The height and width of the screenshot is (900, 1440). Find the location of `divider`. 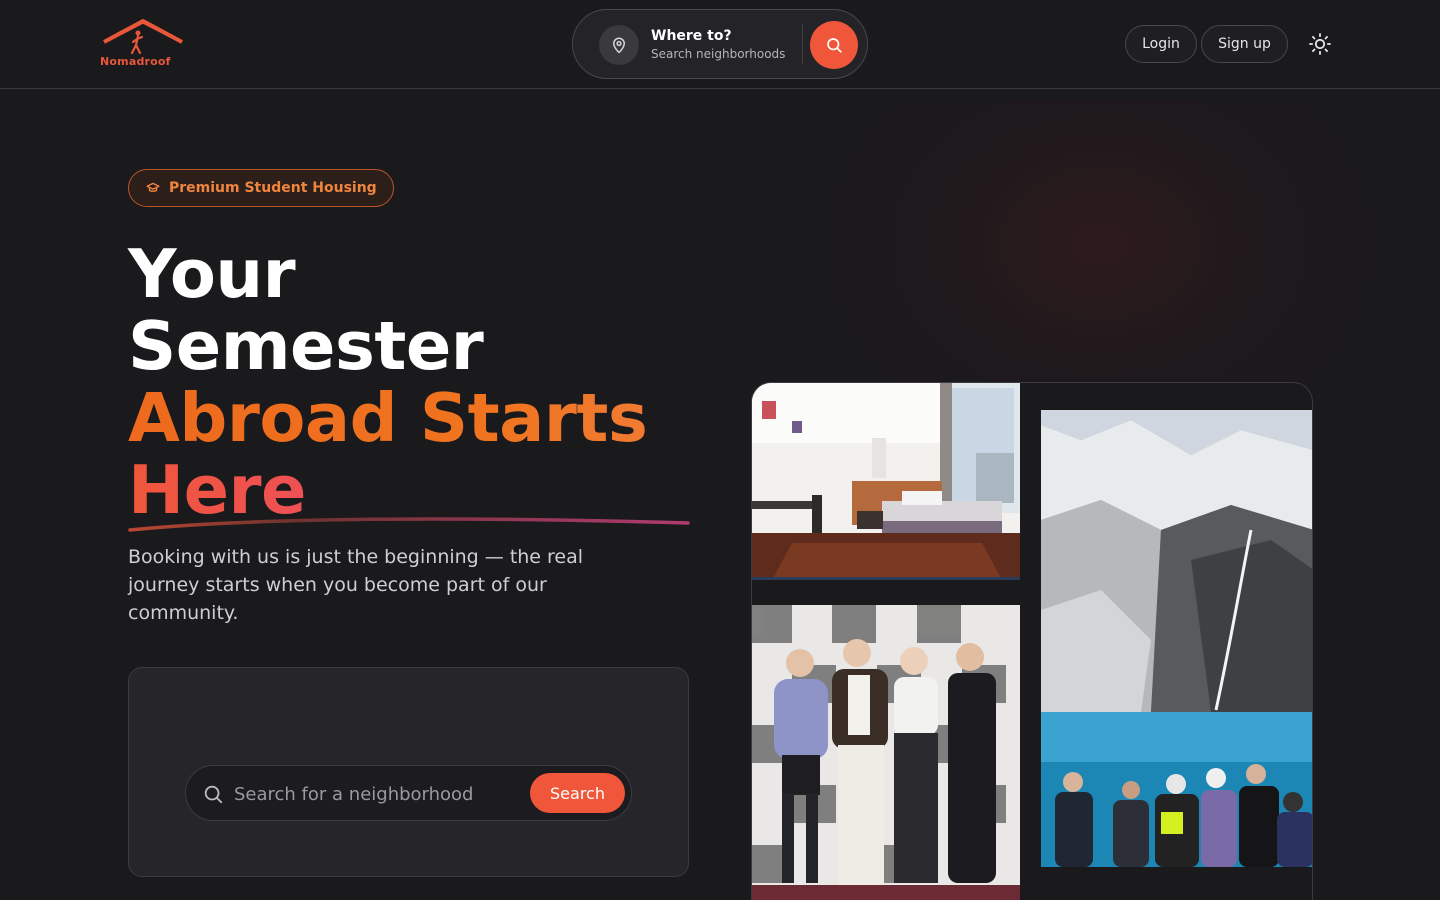

divider is located at coordinates (802, 44).